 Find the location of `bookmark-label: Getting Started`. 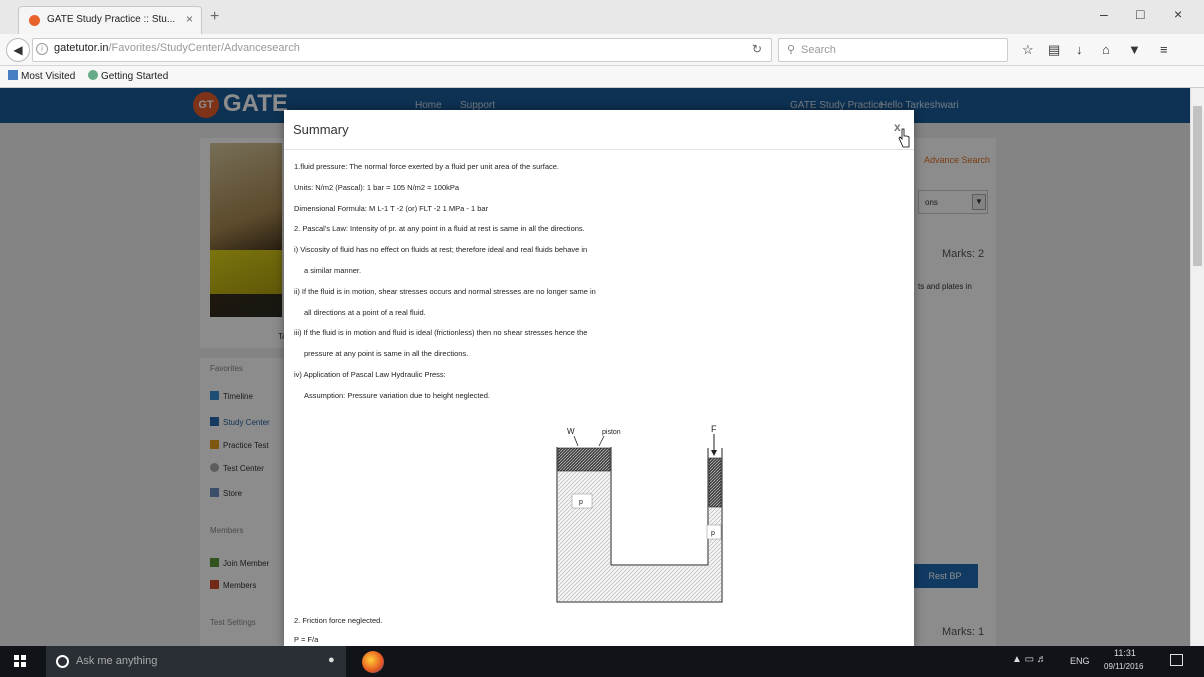

bookmark-label: Getting Started is located at coordinates (135, 76).